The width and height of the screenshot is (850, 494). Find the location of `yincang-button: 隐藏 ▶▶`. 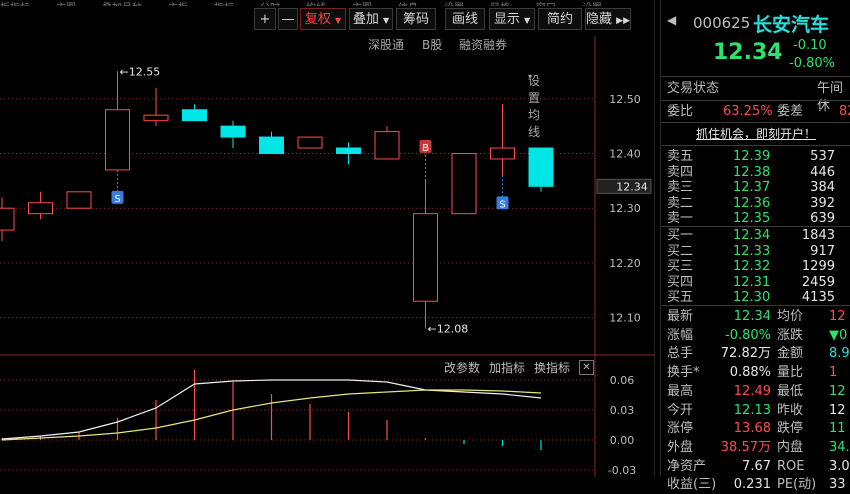

yincang-button: 隐藏 ▶▶ is located at coordinates (608, 19).